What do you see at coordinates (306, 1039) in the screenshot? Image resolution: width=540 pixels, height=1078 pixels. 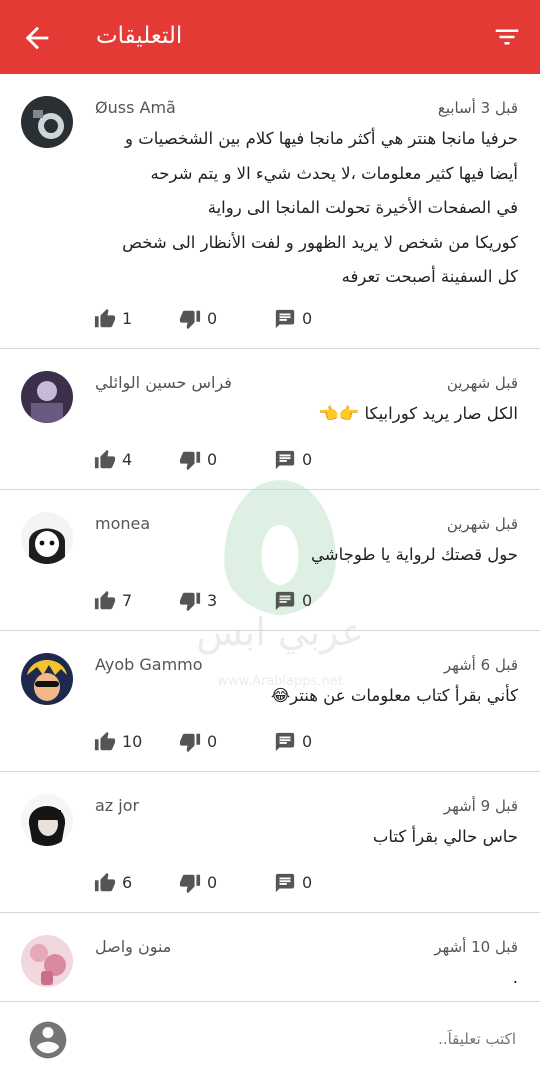 I see `comment-input` at bounding box center [306, 1039].